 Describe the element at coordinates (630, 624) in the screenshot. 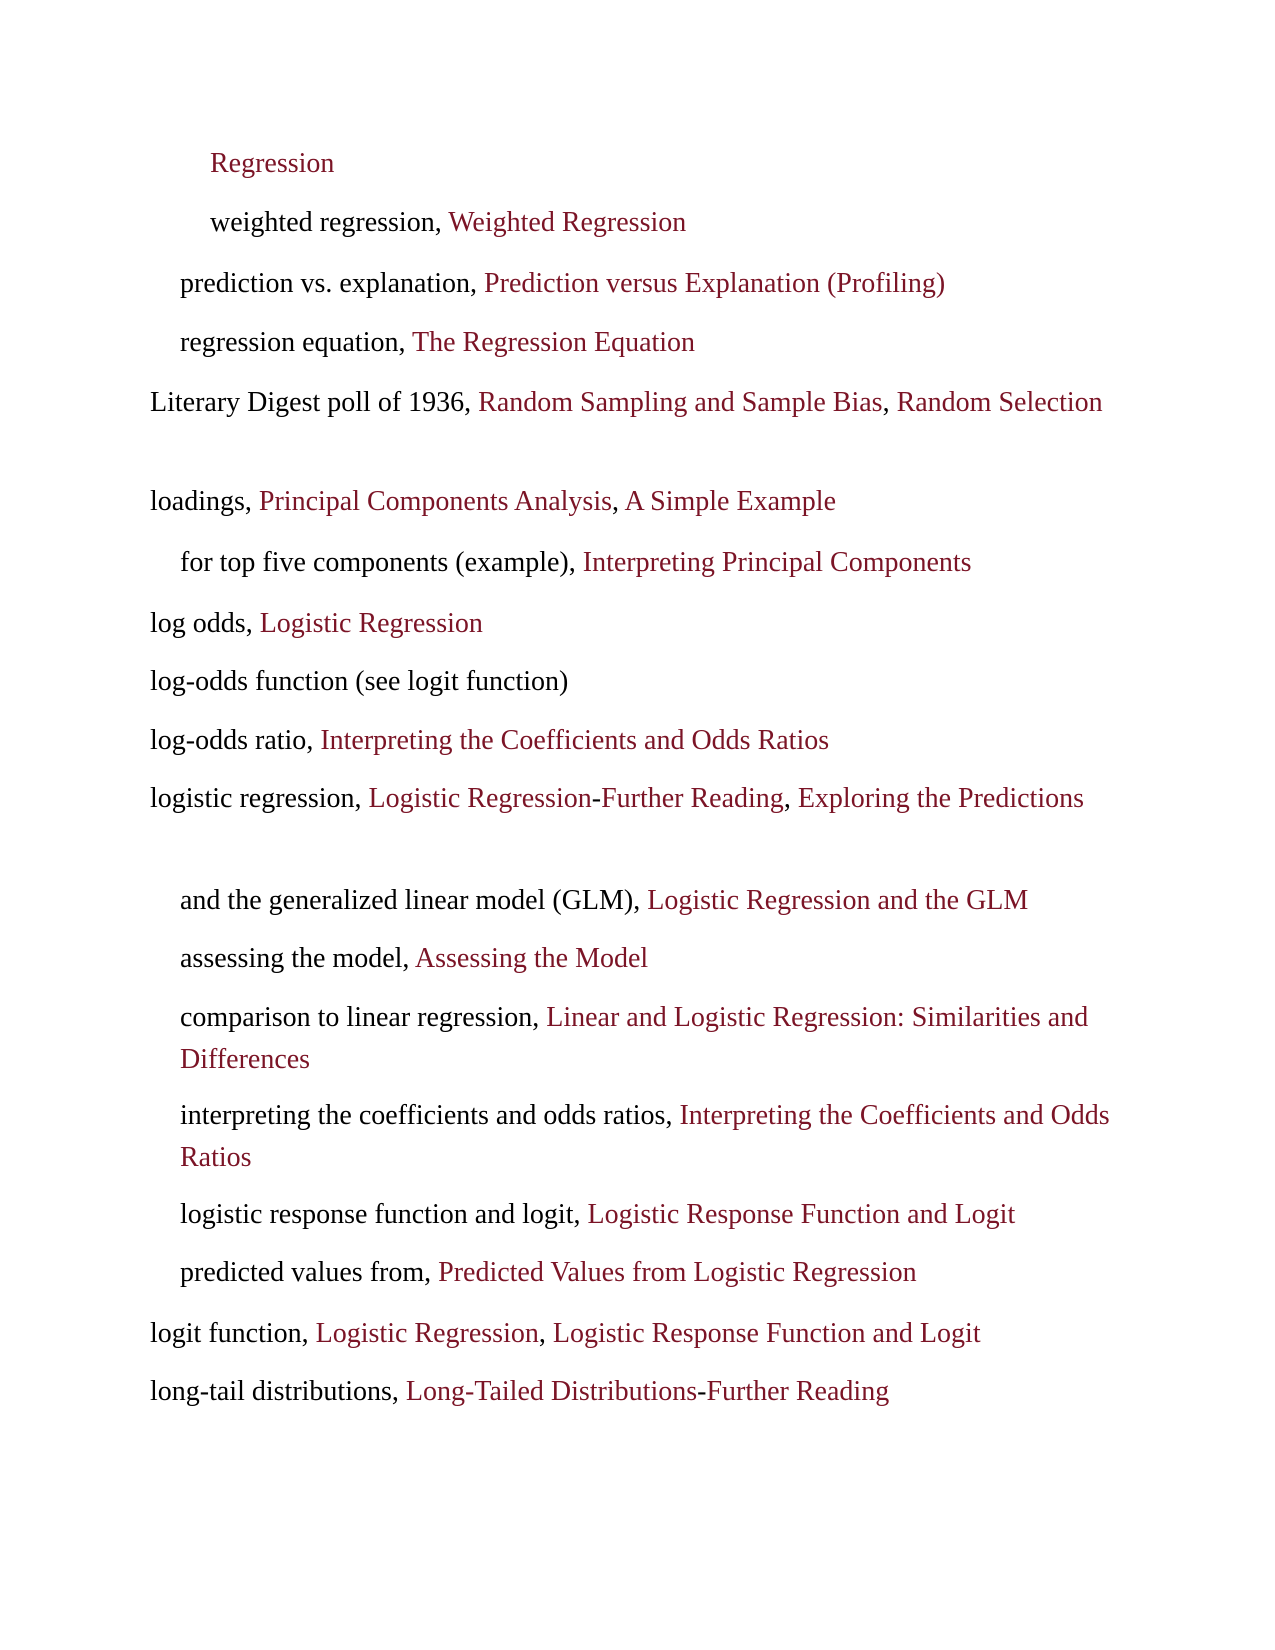

I see `index-entry-log-odds: log odds, Logistic Regression` at that location.